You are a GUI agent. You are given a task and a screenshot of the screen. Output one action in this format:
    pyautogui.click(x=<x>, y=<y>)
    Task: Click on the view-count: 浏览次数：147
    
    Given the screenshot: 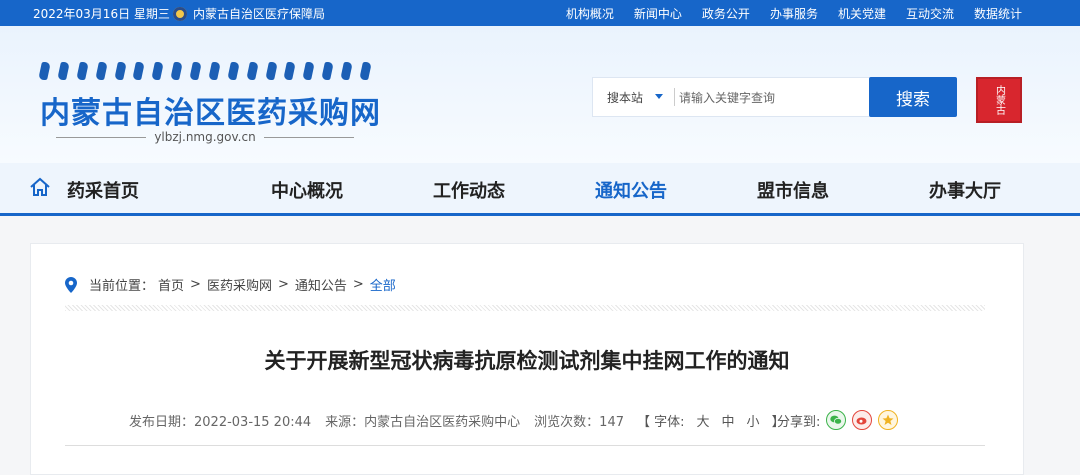 What is the action you would take?
    pyautogui.click(x=579, y=422)
    